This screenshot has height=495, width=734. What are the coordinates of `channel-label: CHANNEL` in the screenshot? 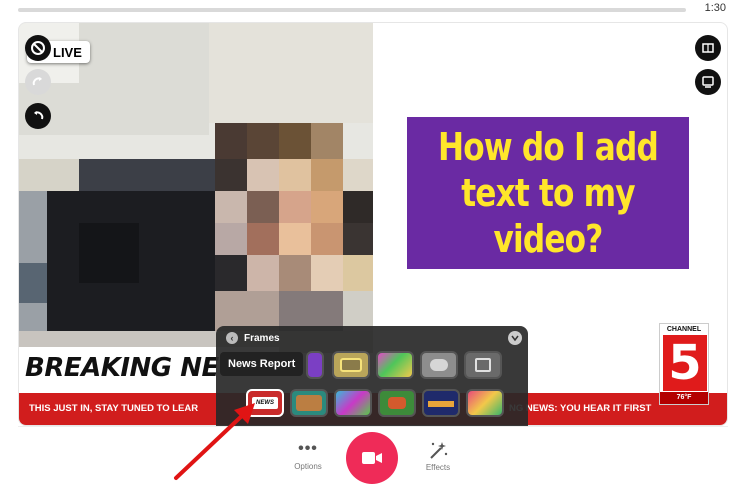 It's located at (684, 329).